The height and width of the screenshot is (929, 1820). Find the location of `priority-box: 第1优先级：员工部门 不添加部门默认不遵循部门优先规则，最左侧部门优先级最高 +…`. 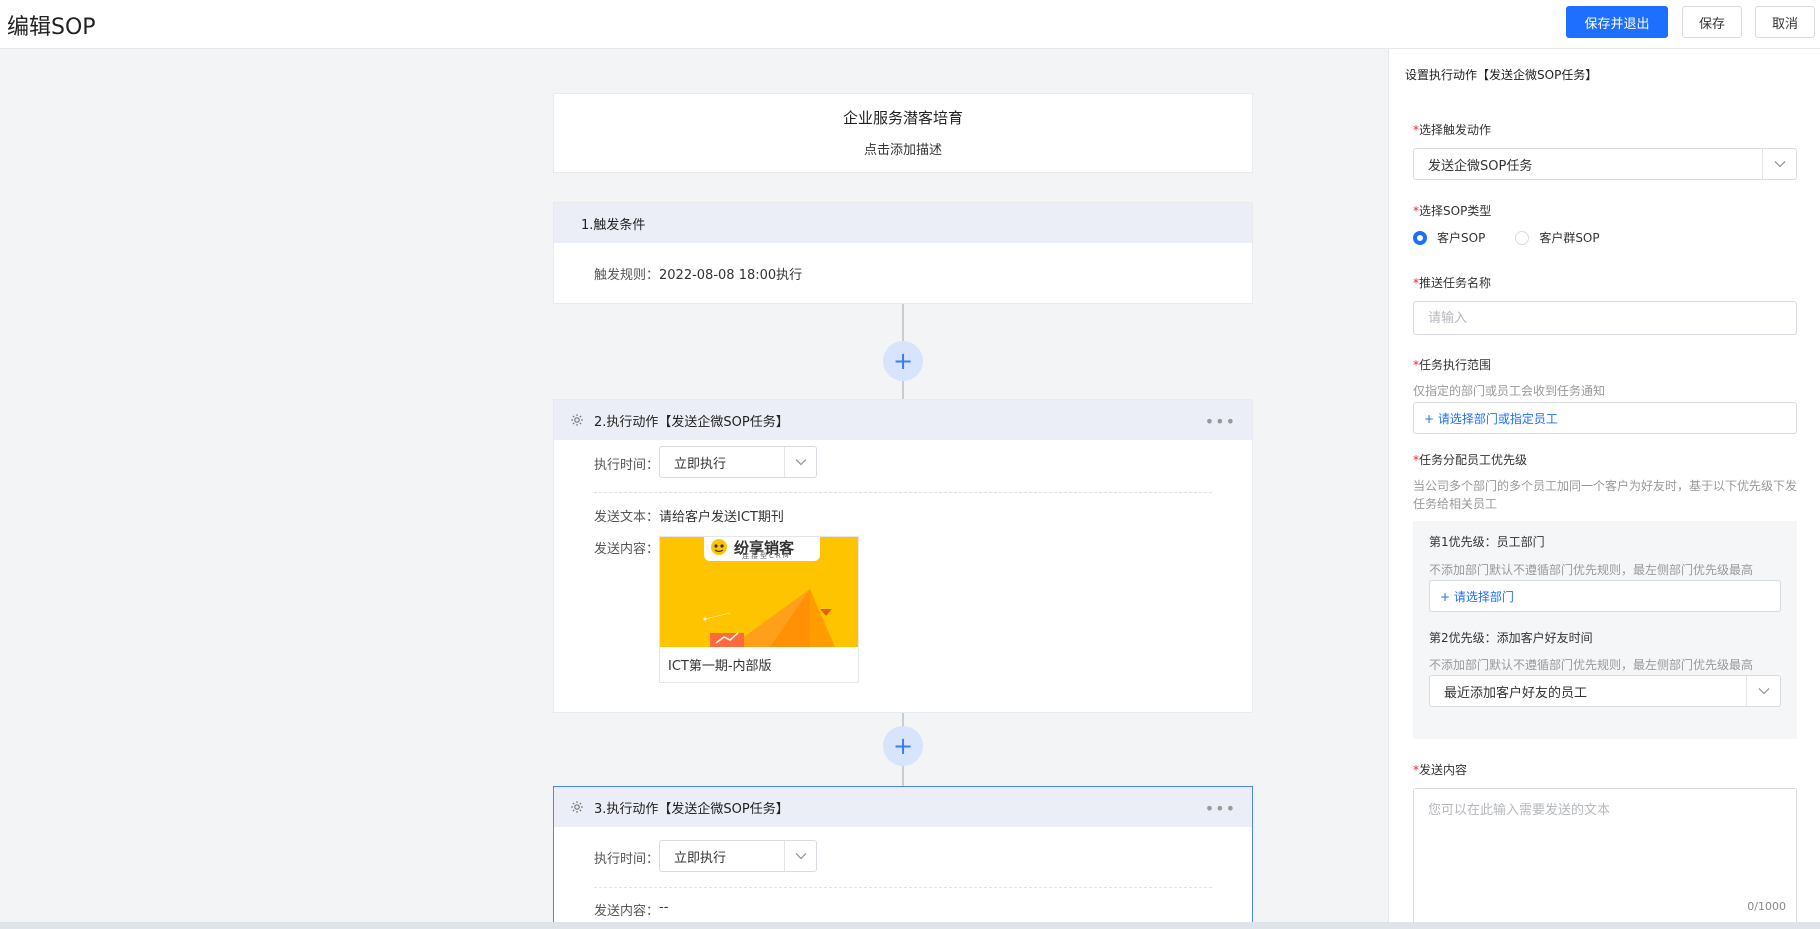

priority-box: 第1优先级：员工部门 不添加部门默认不遵循部门优先规则，最左侧部门优先级最高 +… is located at coordinates (1605, 630).